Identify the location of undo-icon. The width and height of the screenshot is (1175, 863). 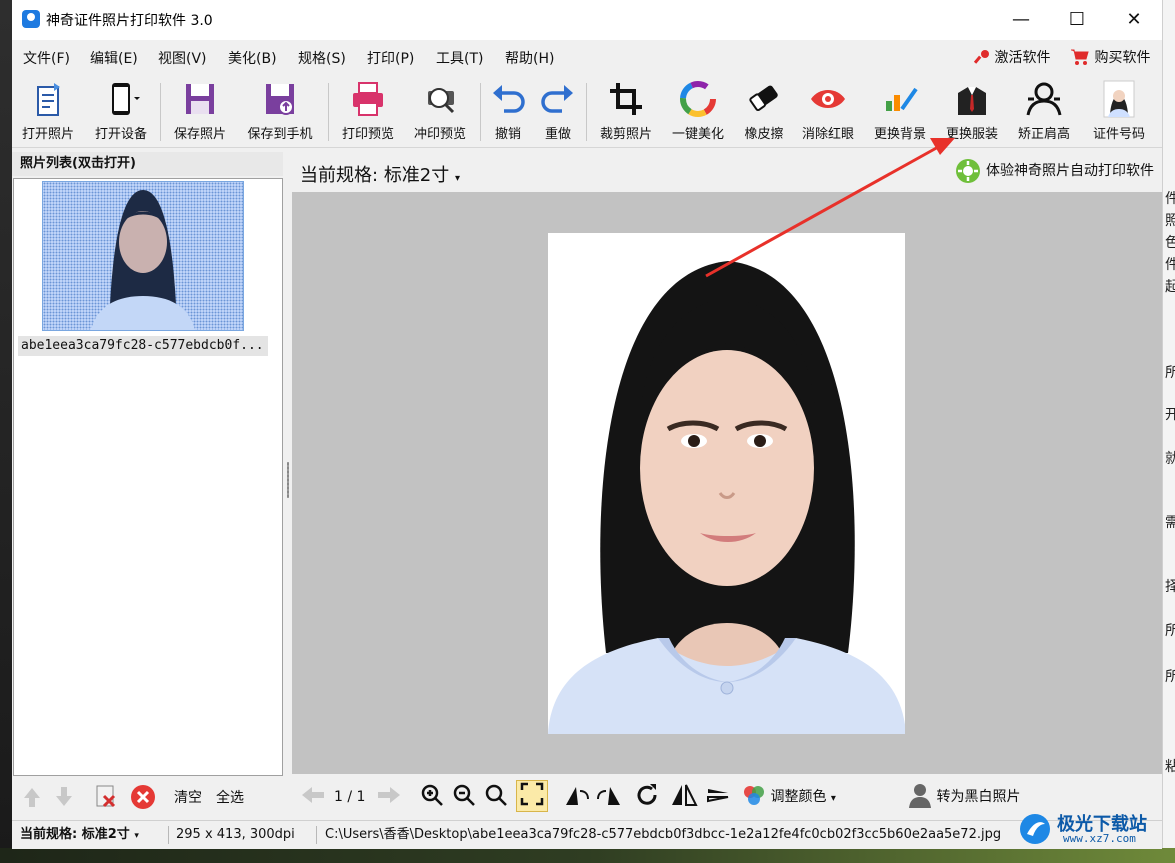
(509, 99).